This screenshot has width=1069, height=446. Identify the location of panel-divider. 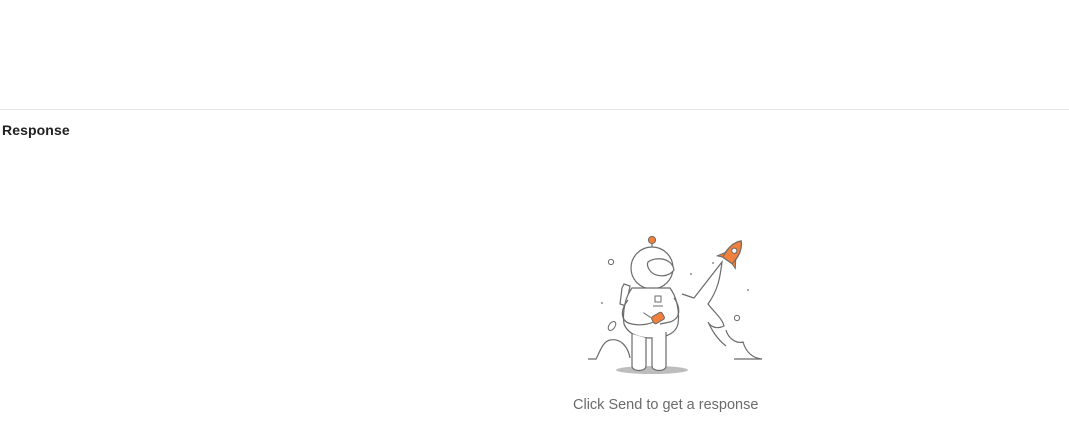
(534, 109).